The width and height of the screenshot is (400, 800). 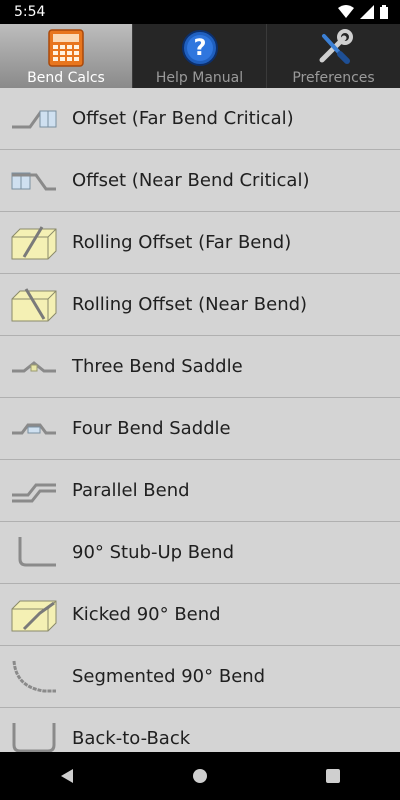 I want to click on recents-square-icon, so click(x=333, y=776).